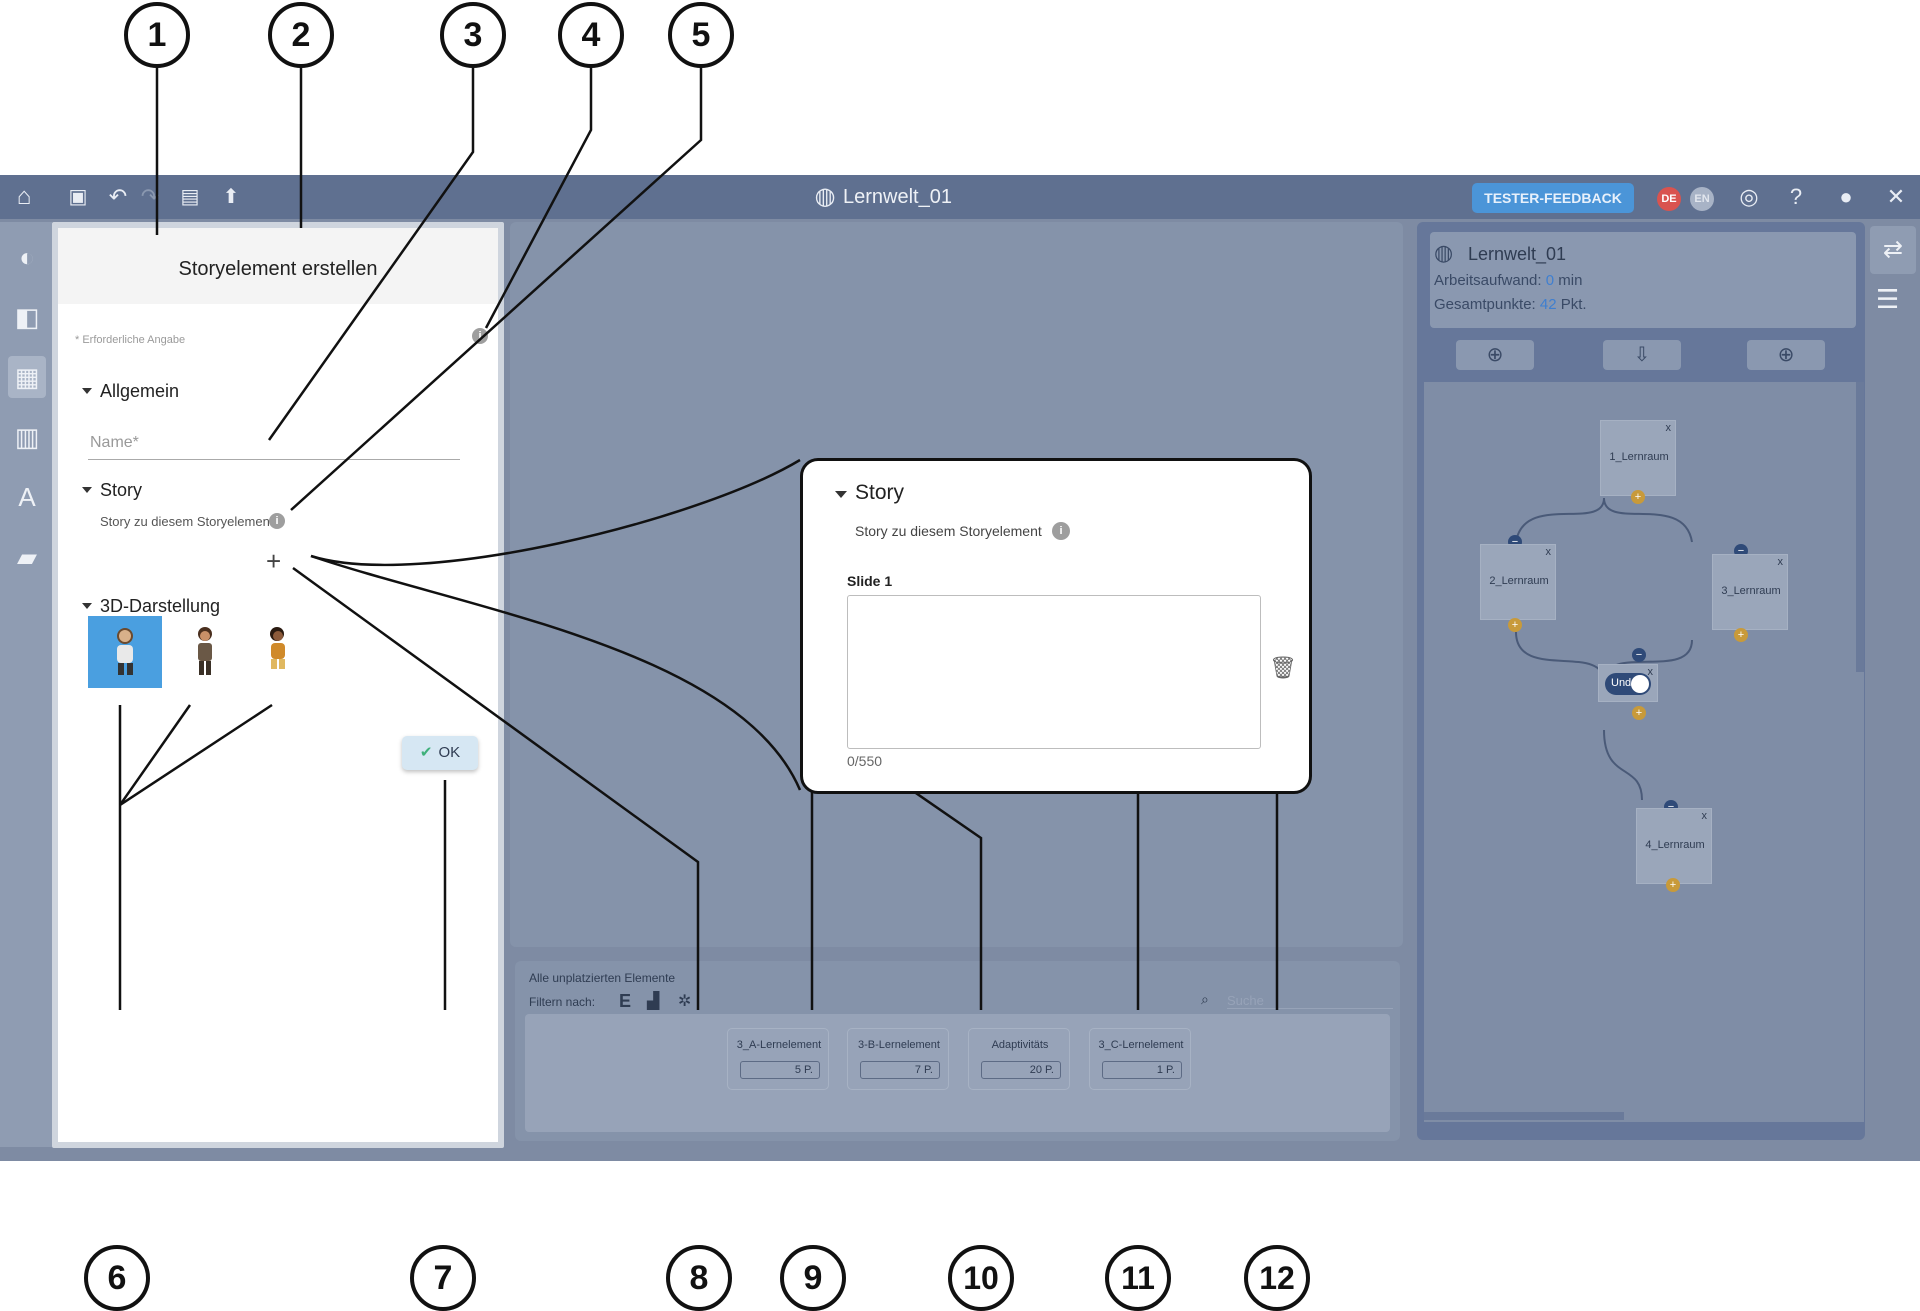 This screenshot has height=1311, width=1920. Describe the element at coordinates (1054, 672) in the screenshot. I see `slide-text-area` at that location.